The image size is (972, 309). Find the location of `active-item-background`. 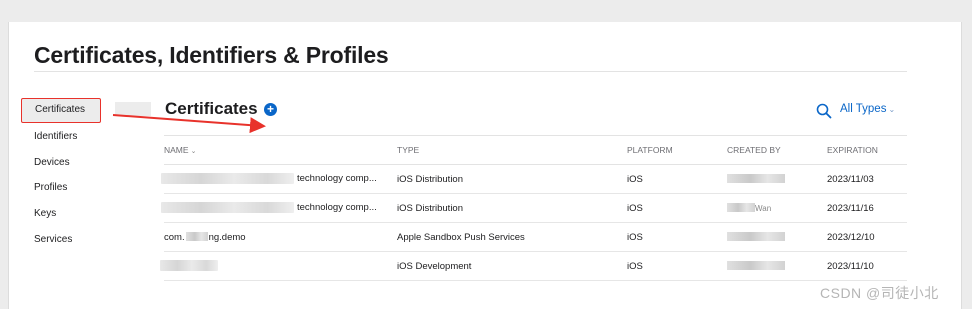

active-item-background is located at coordinates (133, 109).